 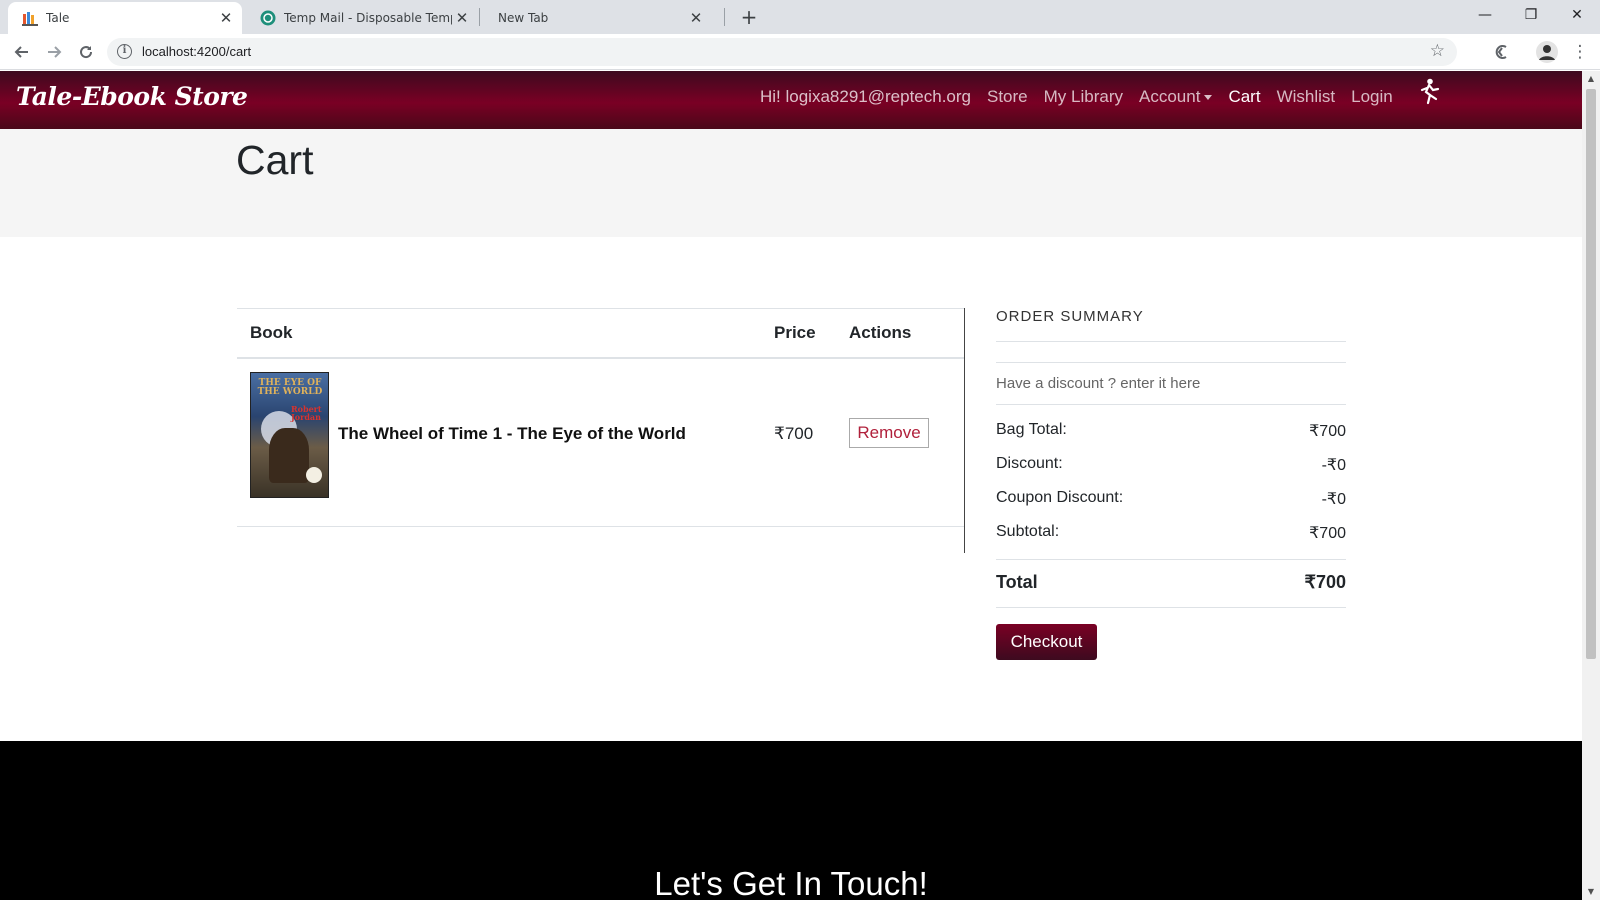 What do you see at coordinates (782, 52) in the screenshot?
I see `address-bar: i localhost:4200/cart ☆` at bounding box center [782, 52].